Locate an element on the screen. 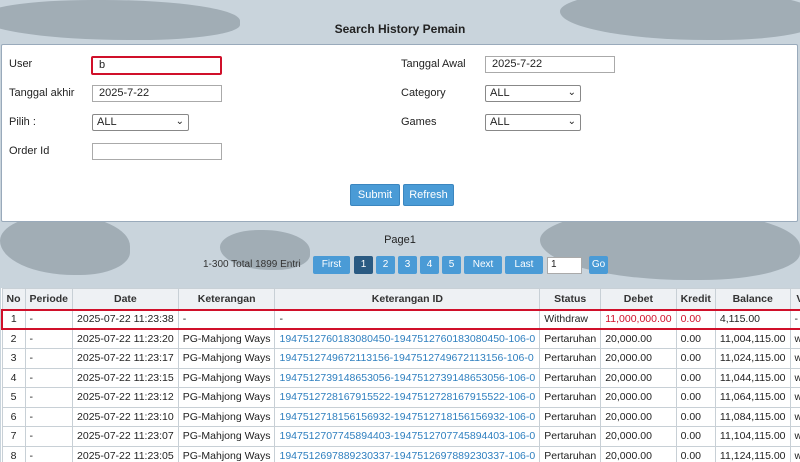 The height and width of the screenshot is (462, 800). tanggal-awal-label: Tanggal Awal is located at coordinates (433, 64).